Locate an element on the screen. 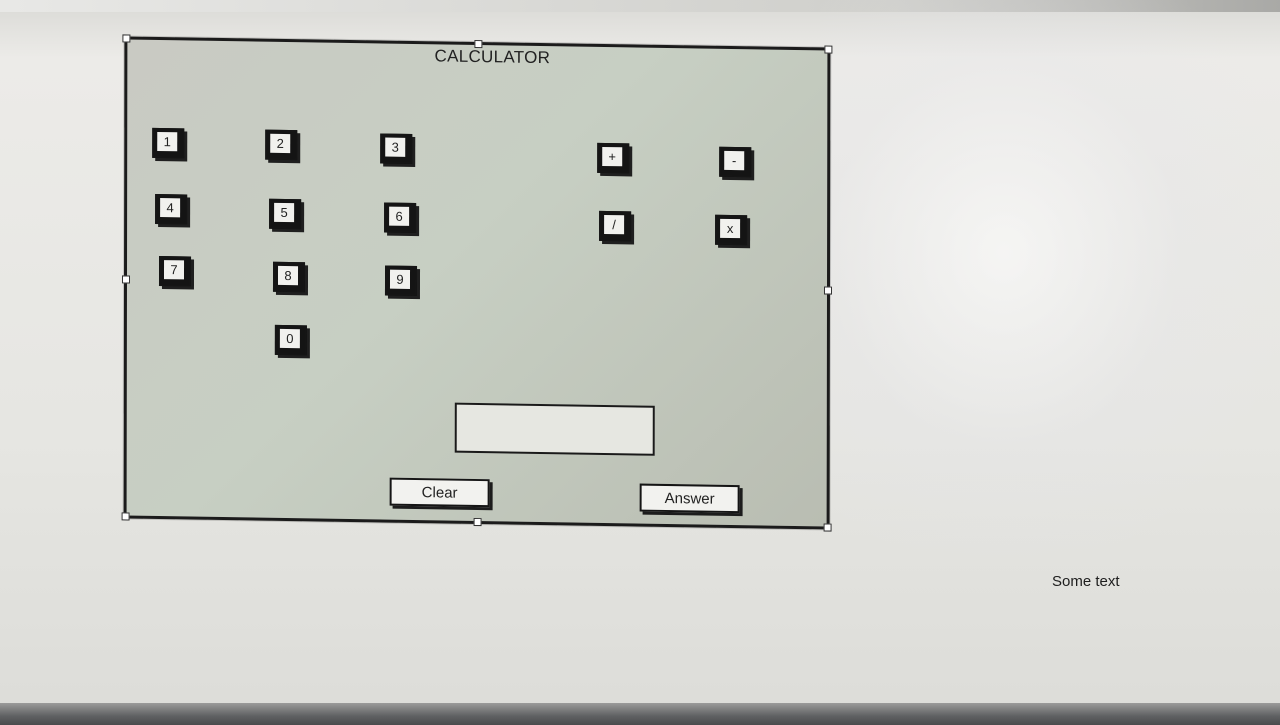  key-label: 6 is located at coordinates (399, 216).